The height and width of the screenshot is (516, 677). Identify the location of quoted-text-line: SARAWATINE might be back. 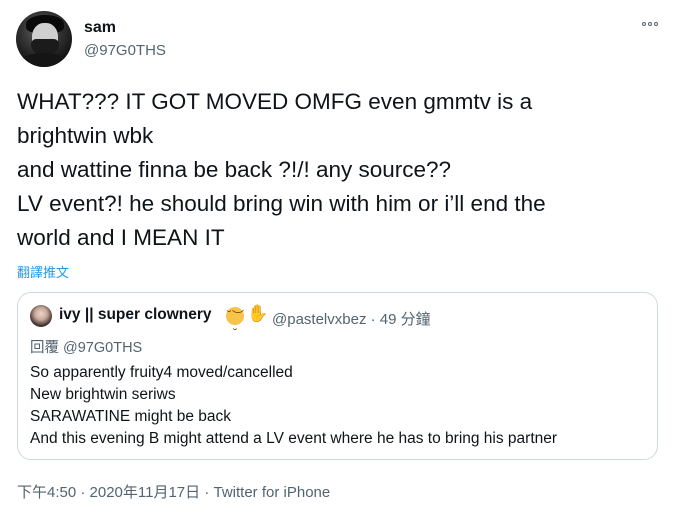
(130, 416).